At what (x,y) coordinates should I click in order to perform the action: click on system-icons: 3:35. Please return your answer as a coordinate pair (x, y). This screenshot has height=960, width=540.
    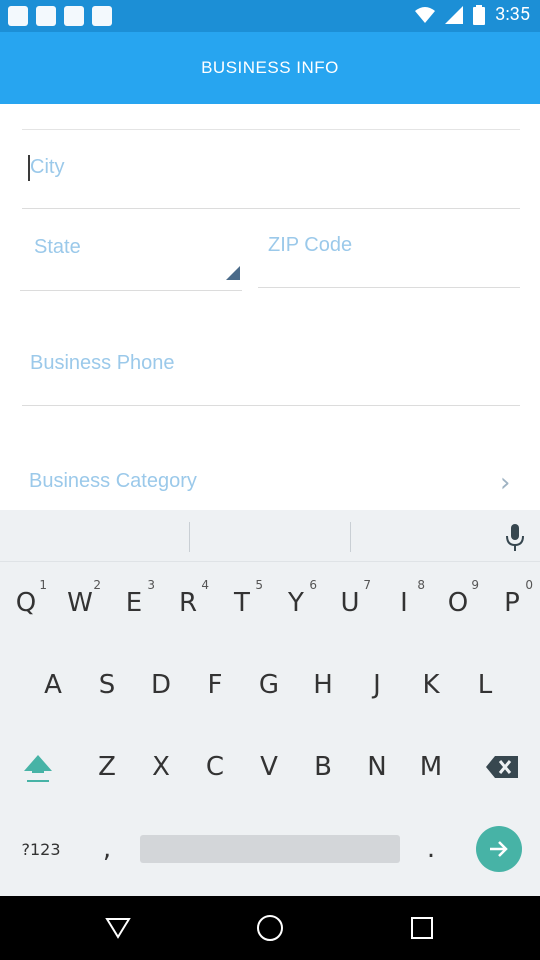
    Looking at the image, I should click on (472, 14).